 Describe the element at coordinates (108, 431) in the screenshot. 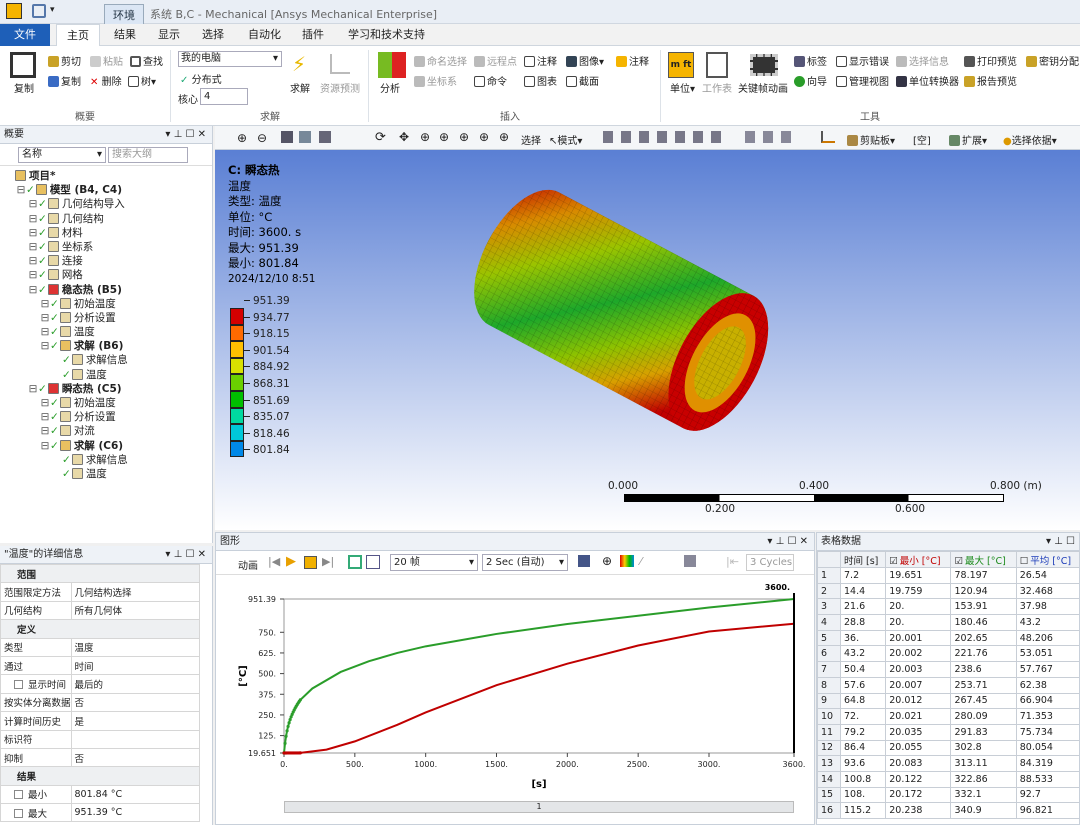

I see `tree-item: ⊟✓ 对流` at that location.